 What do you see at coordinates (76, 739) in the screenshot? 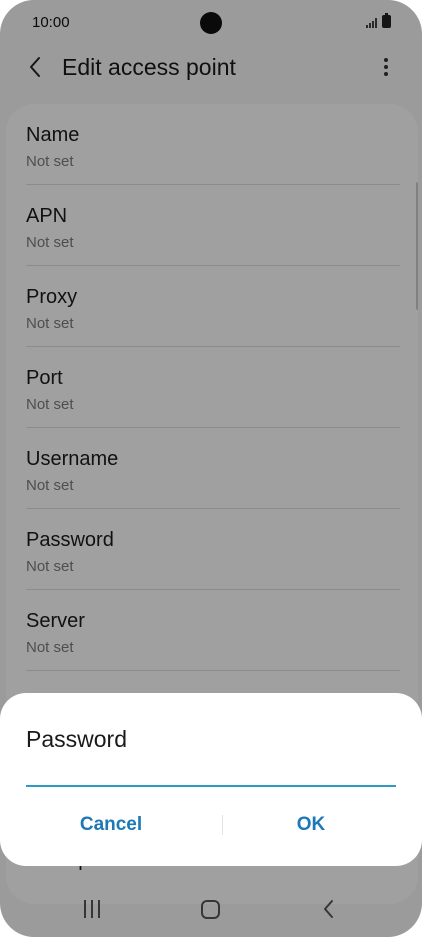
I see `dialog-title: Password` at bounding box center [76, 739].